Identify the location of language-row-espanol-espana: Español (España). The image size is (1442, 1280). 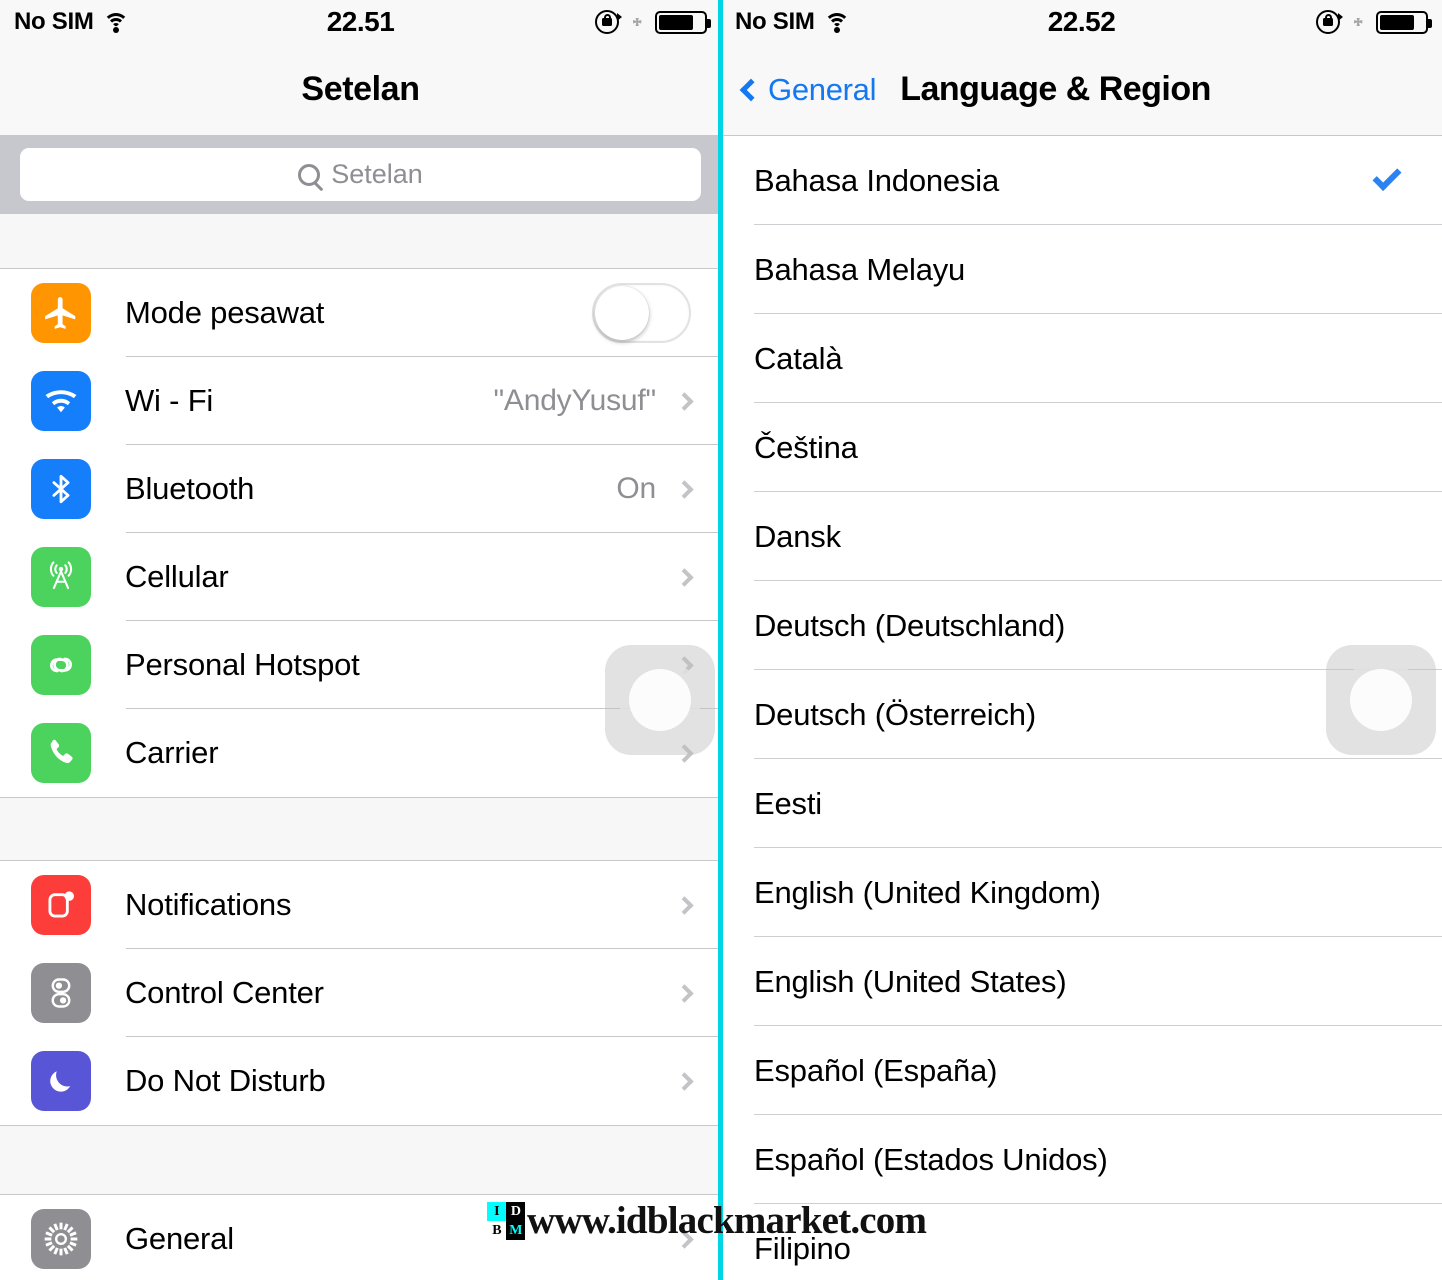
(1081, 1070).